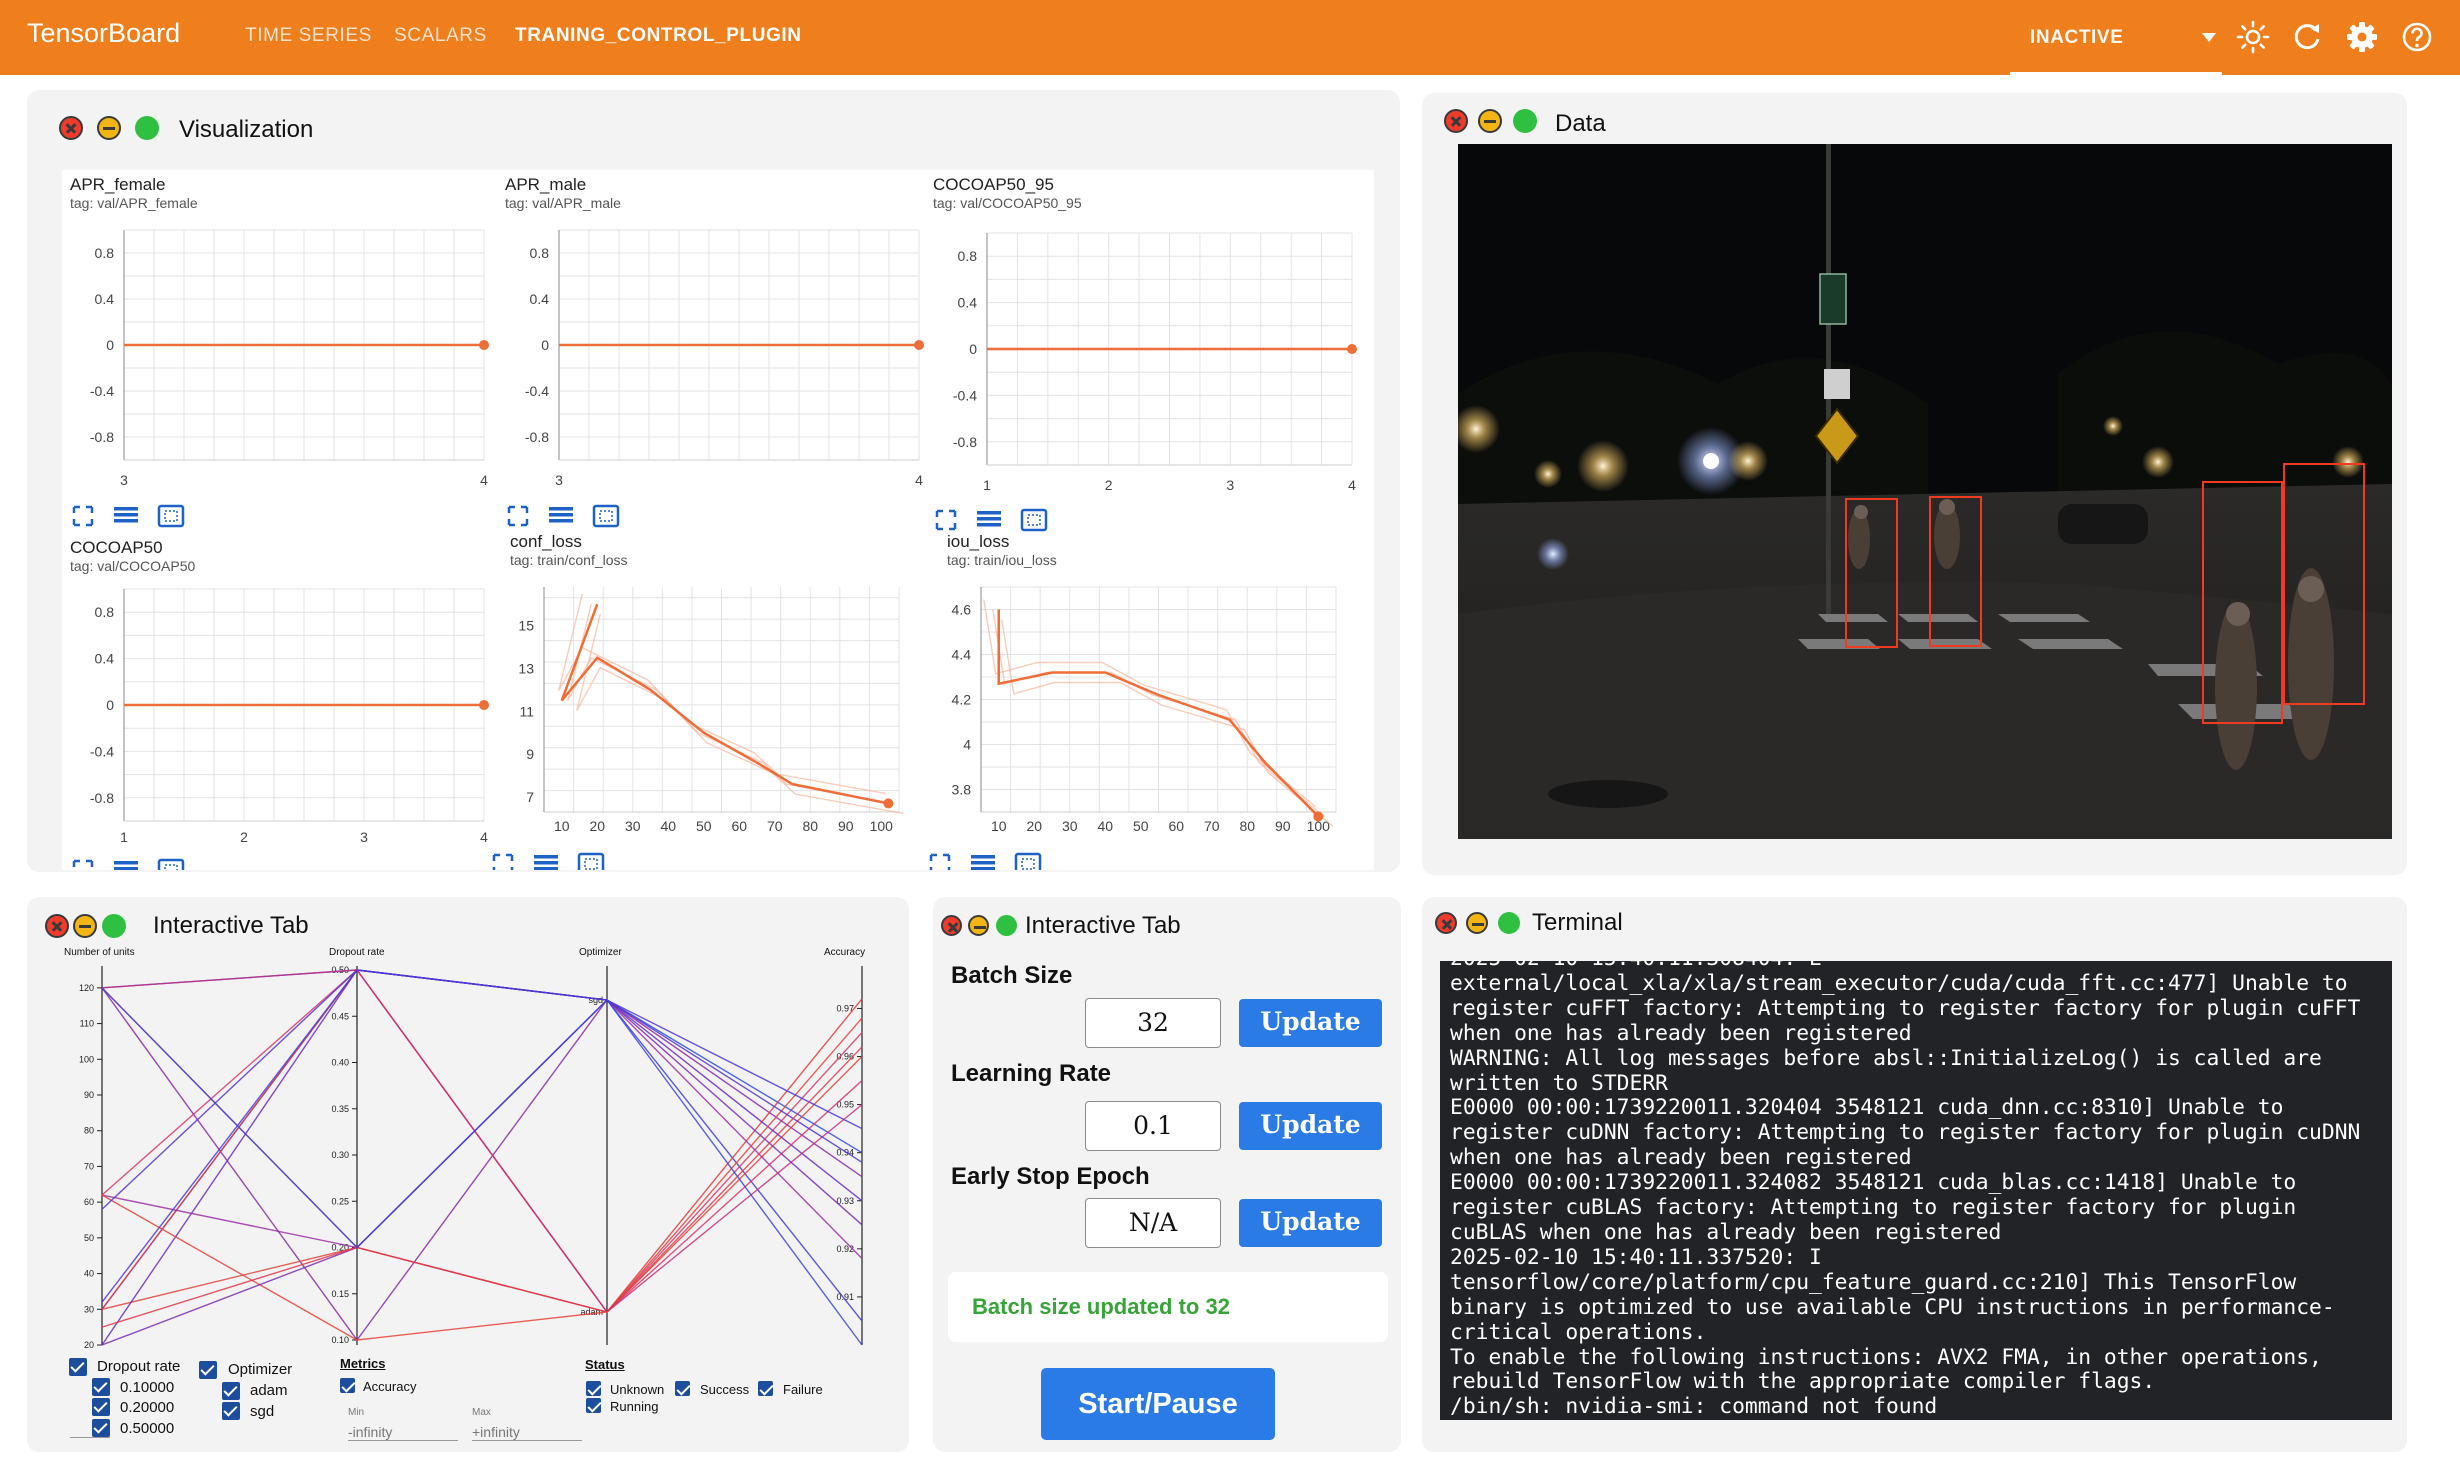 Image resolution: width=2460 pixels, height=1470 pixels. What do you see at coordinates (740, 714) in the screenshot?
I see `raw-series-line` at bounding box center [740, 714].